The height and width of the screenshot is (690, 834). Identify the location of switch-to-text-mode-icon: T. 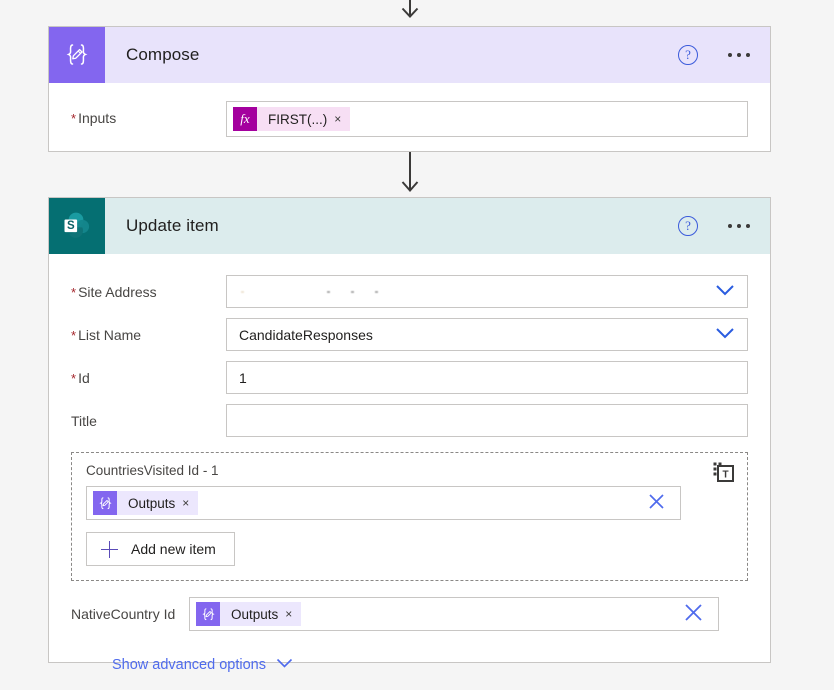
(724, 474).